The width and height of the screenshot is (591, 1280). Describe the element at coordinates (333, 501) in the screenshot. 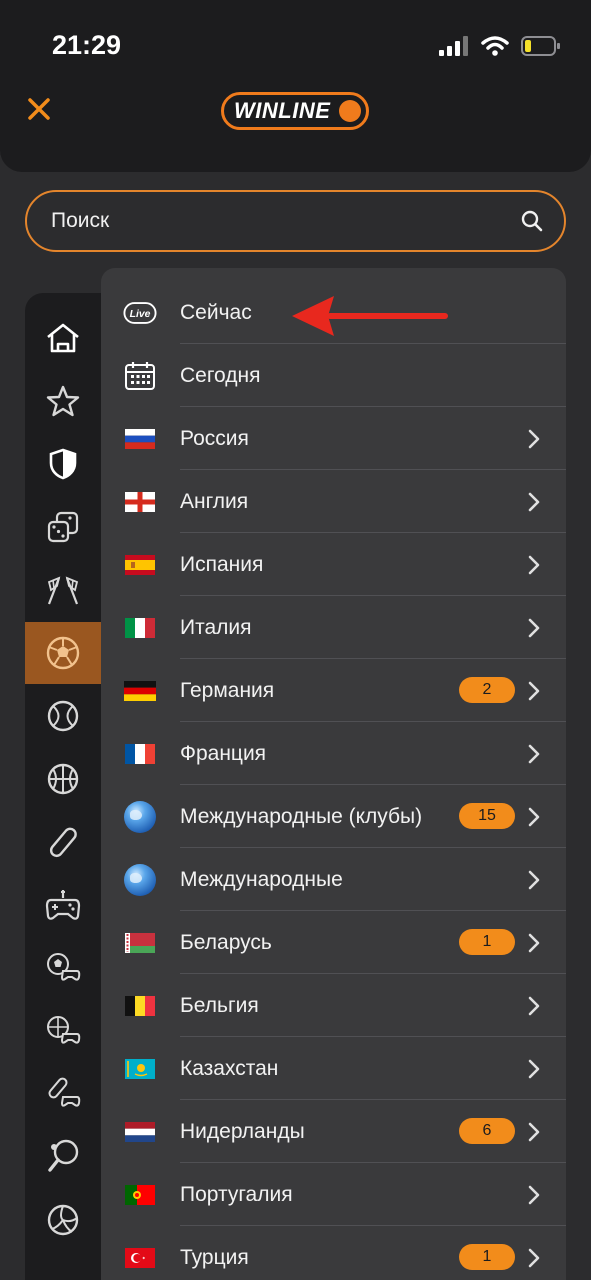

I see `menu-item-england: Англия` at that location.